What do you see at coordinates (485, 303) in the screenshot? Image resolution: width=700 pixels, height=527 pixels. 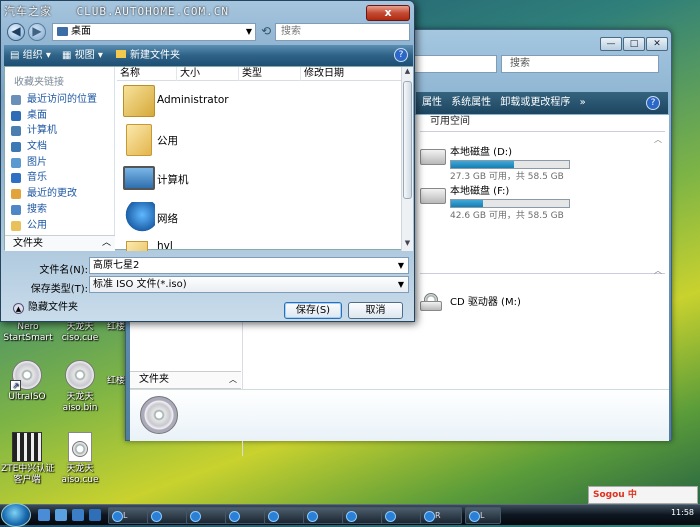 I see `cd-drive: CD 驱动器 (M:)` at bounding box center [485, 303].